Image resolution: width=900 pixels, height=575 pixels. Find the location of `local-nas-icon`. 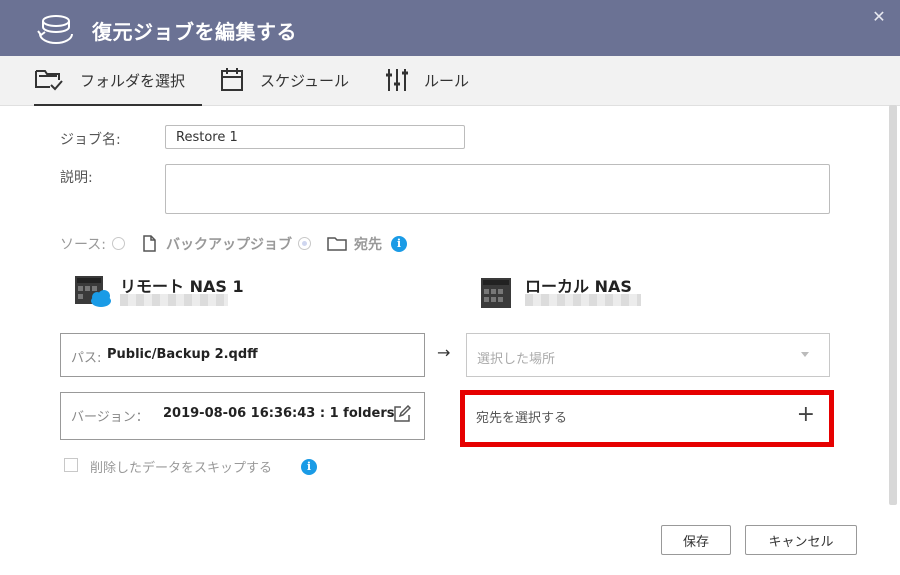

local-nas-icon is located at coordinates (496, 293).